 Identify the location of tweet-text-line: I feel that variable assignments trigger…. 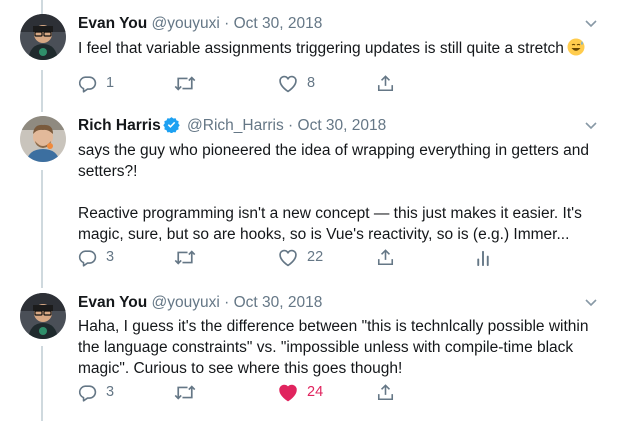
(321, 48).